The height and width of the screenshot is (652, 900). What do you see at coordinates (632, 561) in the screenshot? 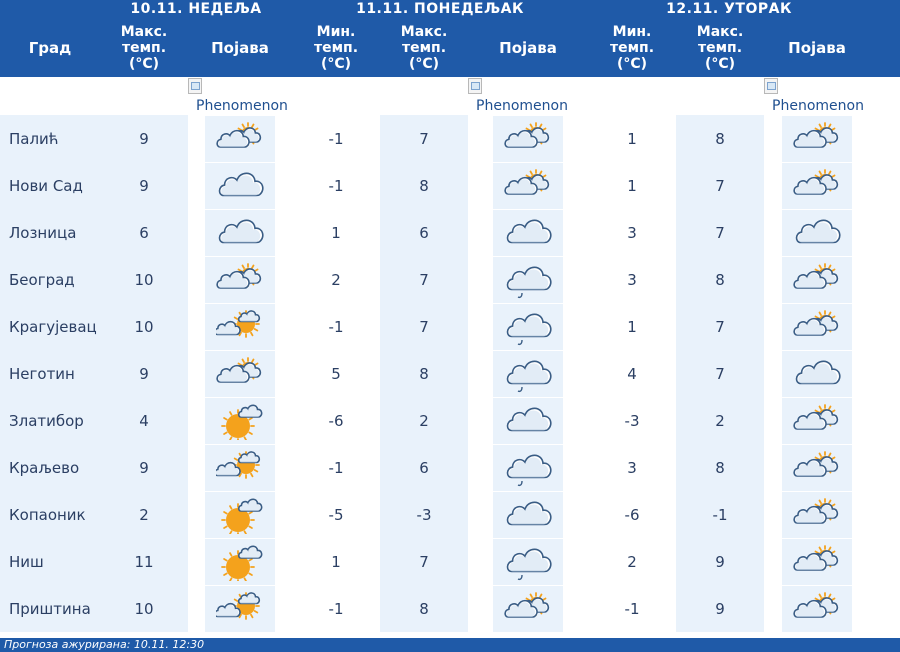
I see `d3-min-temp: 2` at bounding box center [632, 561].